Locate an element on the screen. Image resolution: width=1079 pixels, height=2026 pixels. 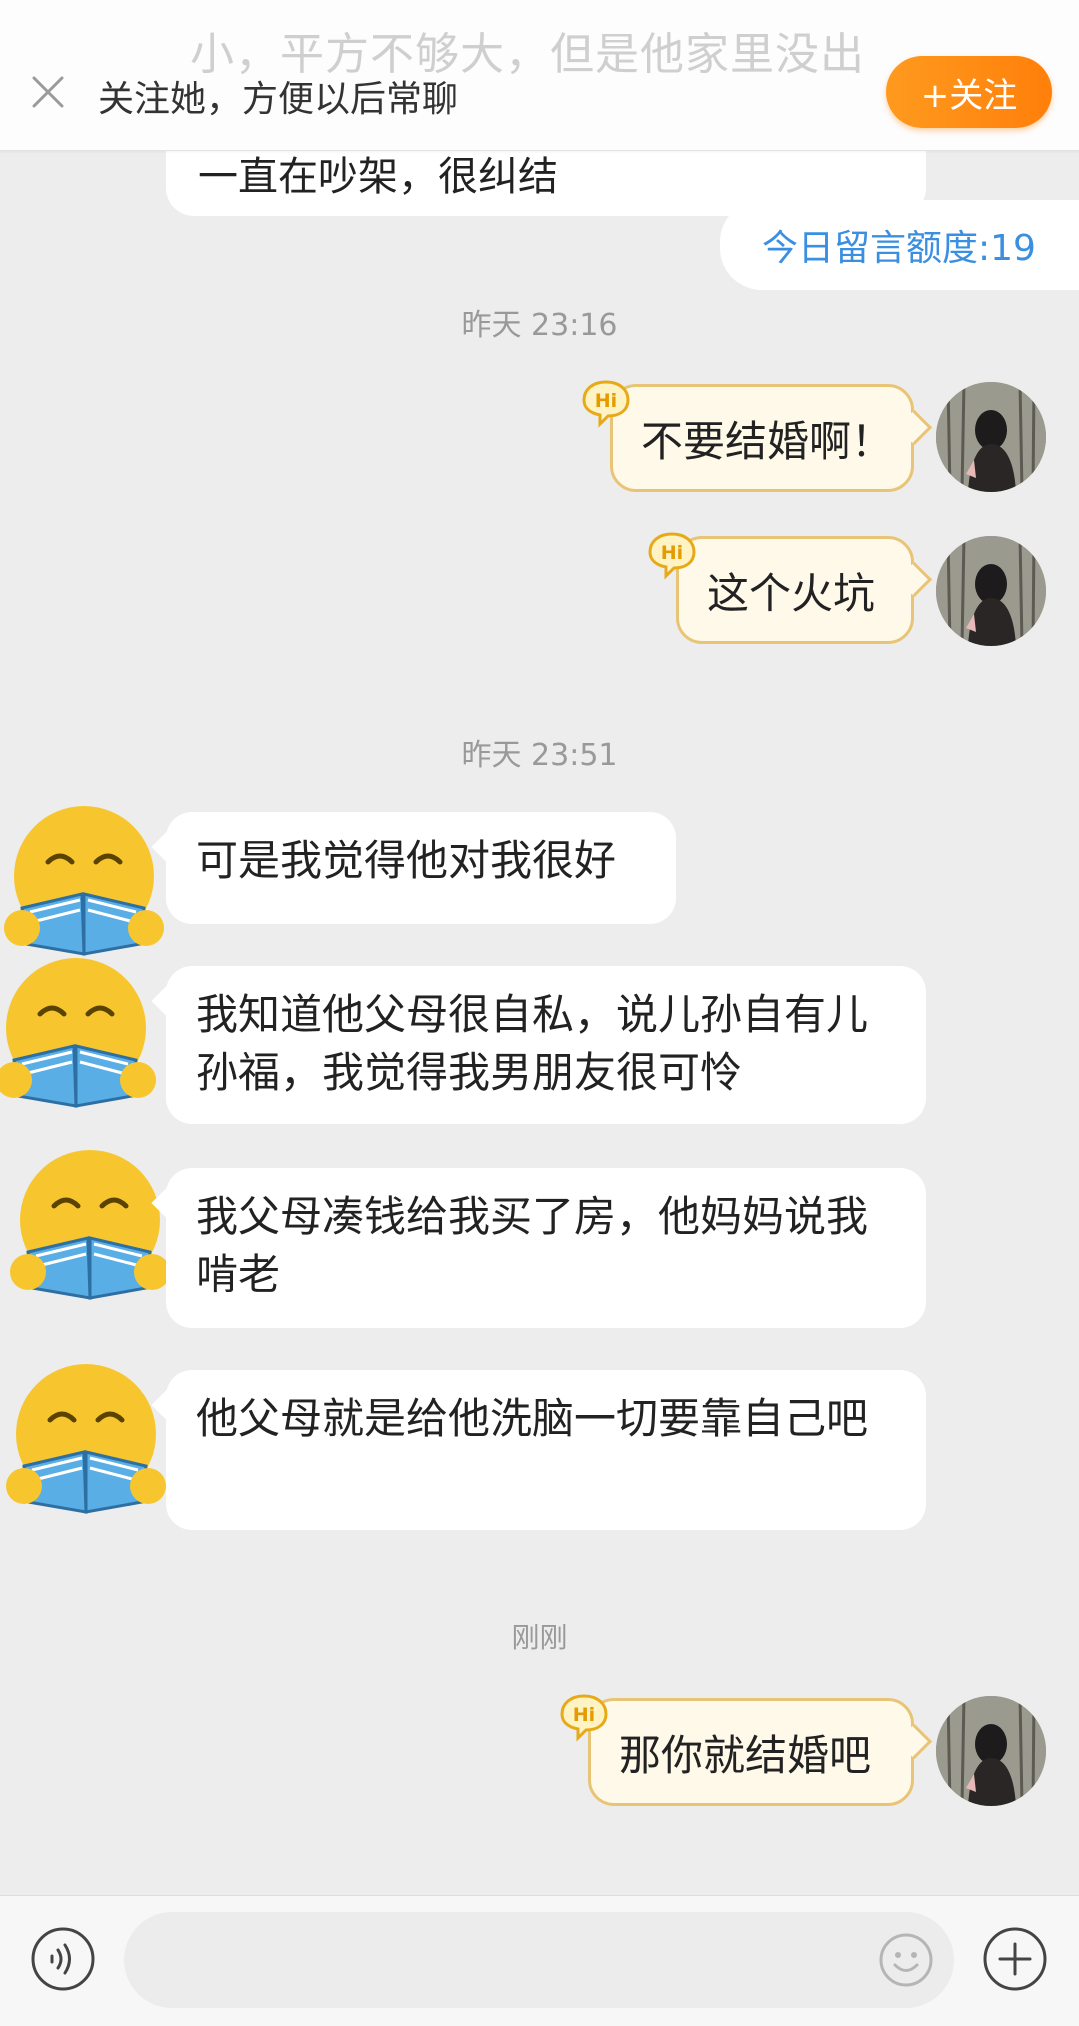
sent-bubble: 这个火坑 is located at coordinates (804, 590).